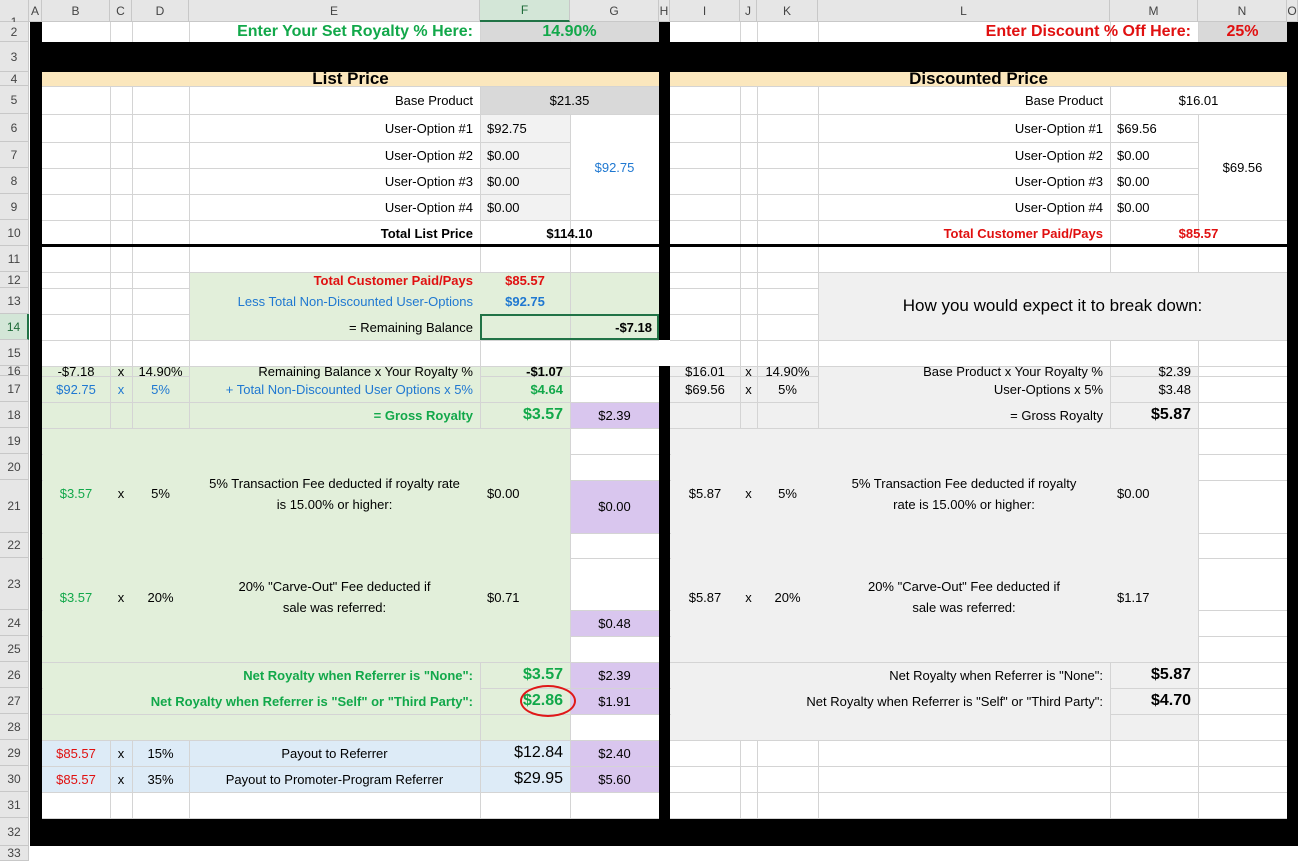  What do you see at coordinates (14, 779) in the screenshot?
I see `row-header-30: 30` at bounding box center [14, 779].